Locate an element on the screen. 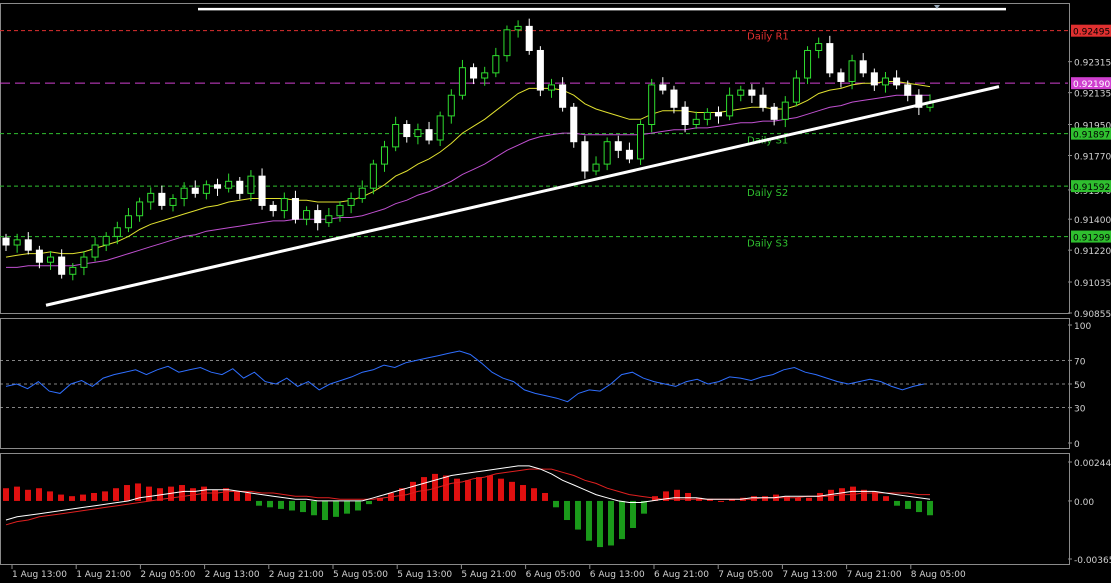  macd-axis-label: -0.00365 is located at coordinates (1092, 561).